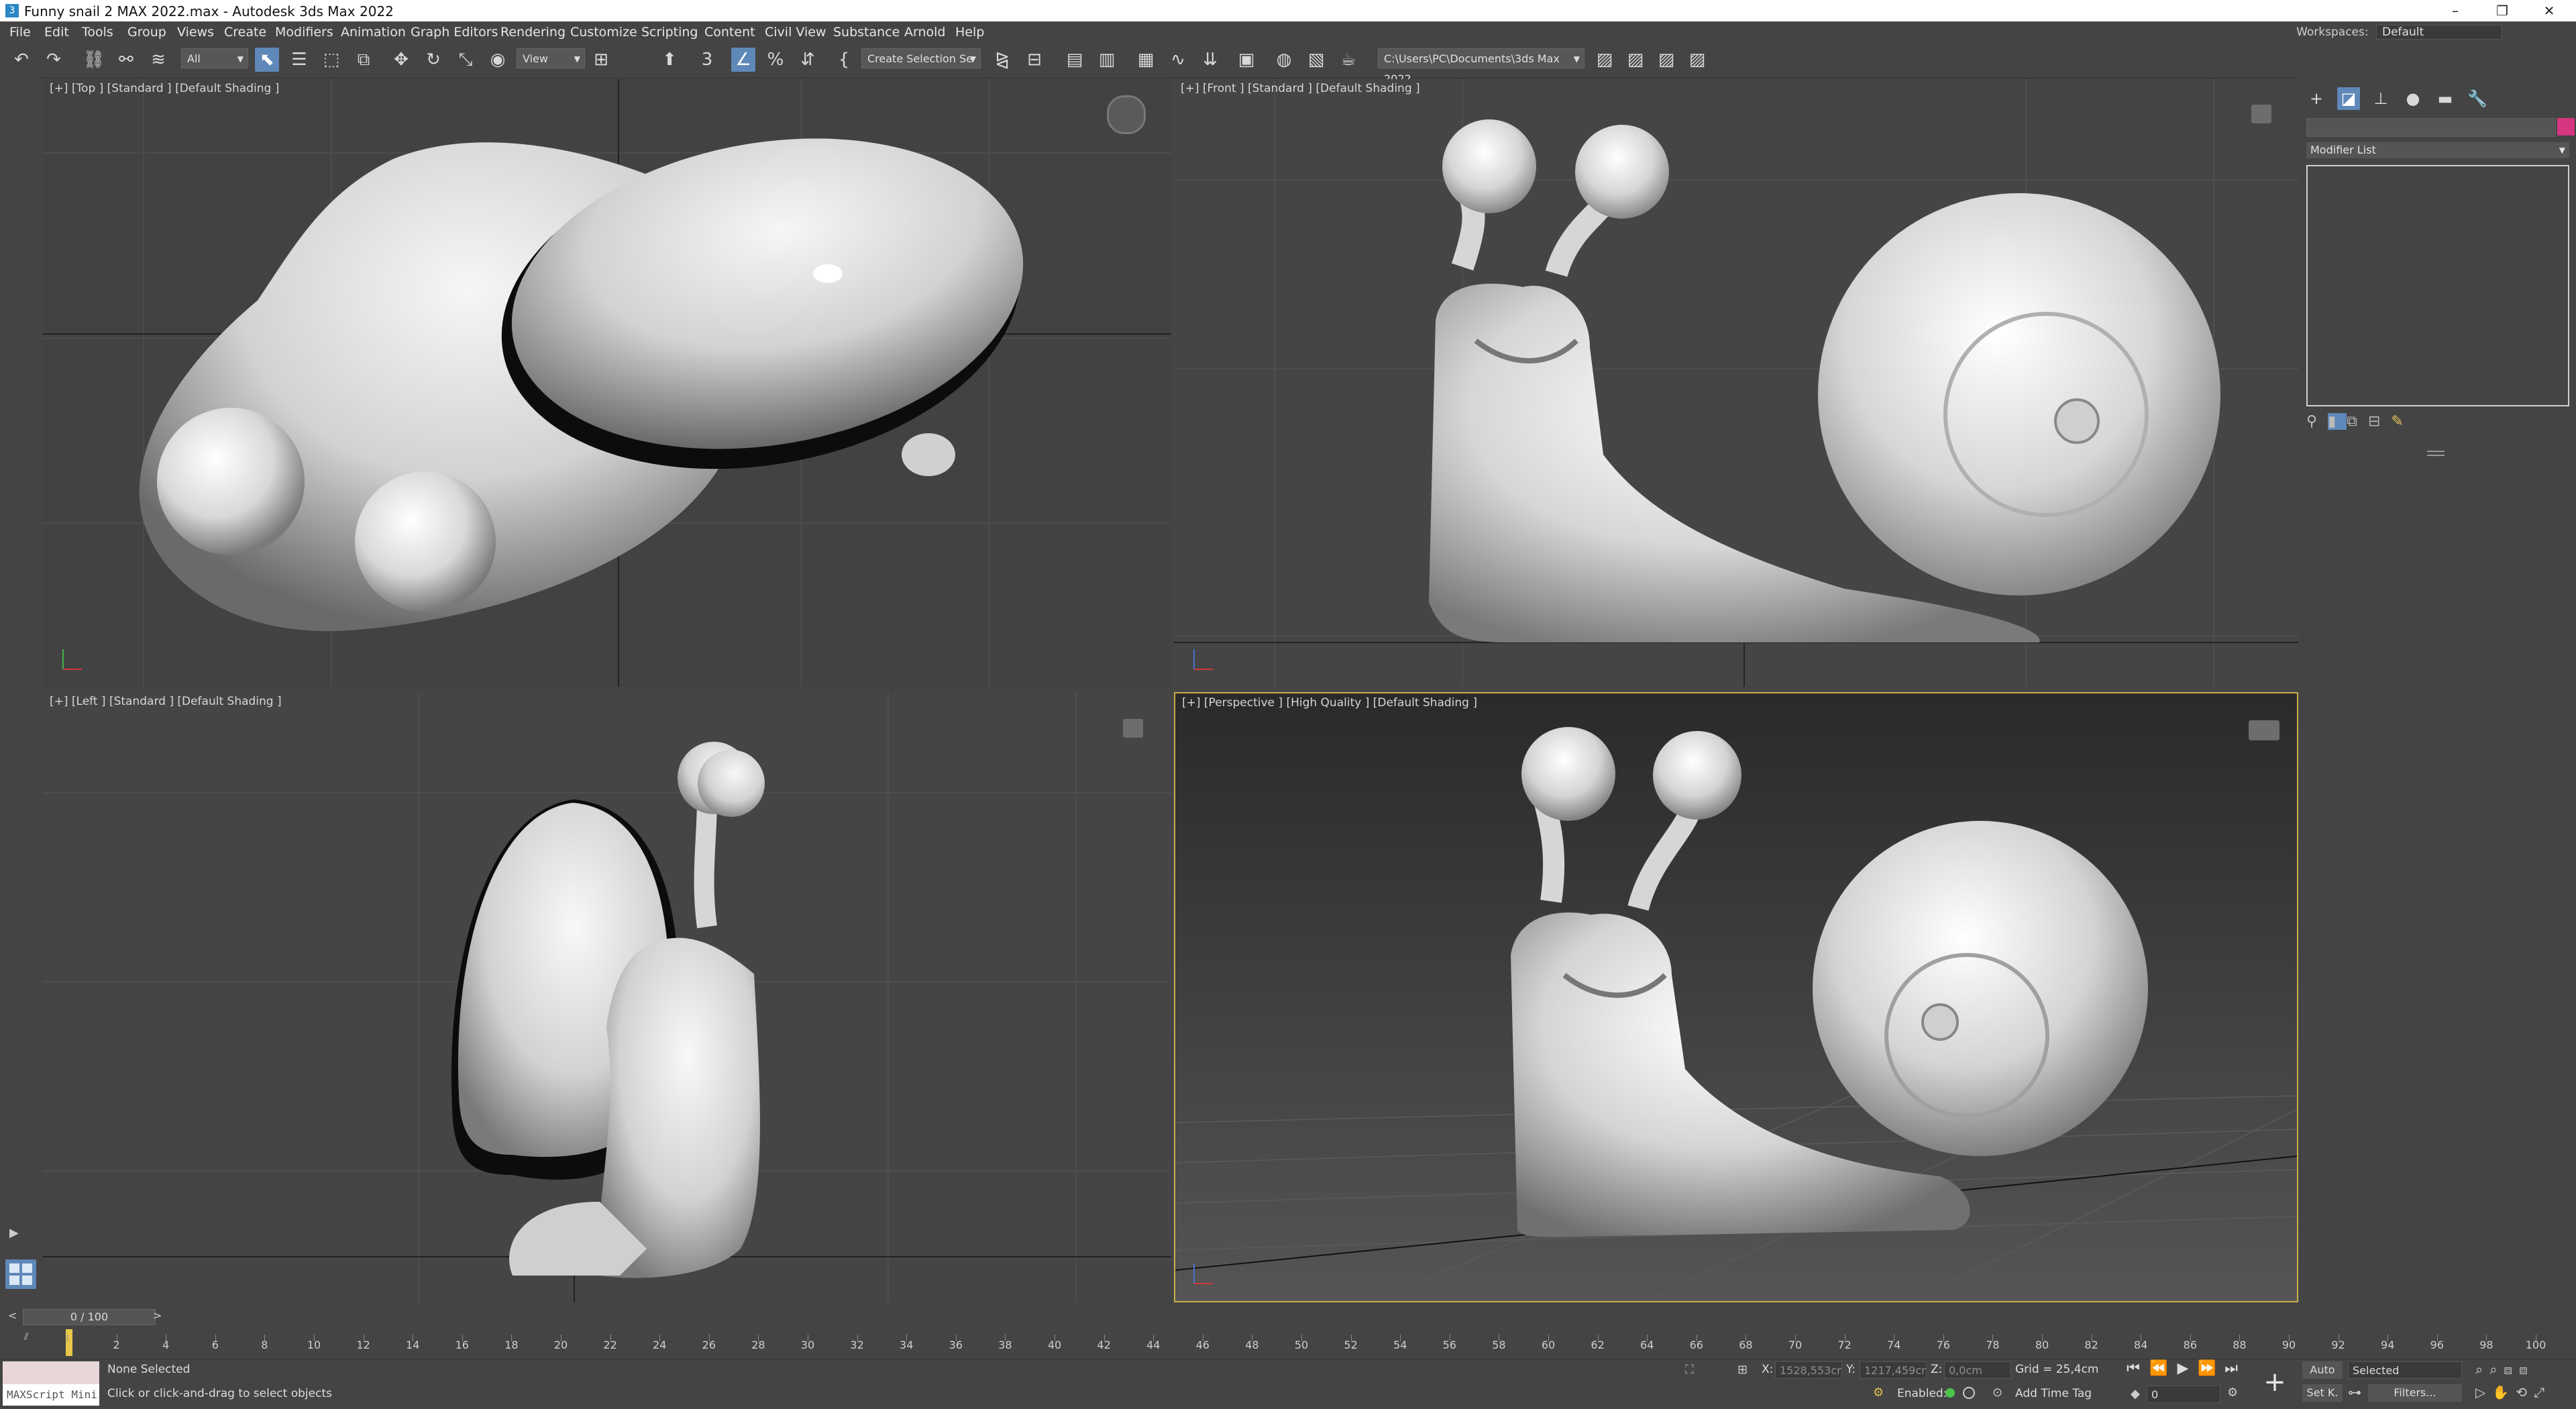 The height and width of the screenshot is (1409, 2576). What do you see at coordinates (1808, 1370) in the screenshot?
I see `x-coordinate-field: 1528,553cm` at bounding box center [1808, 1370].